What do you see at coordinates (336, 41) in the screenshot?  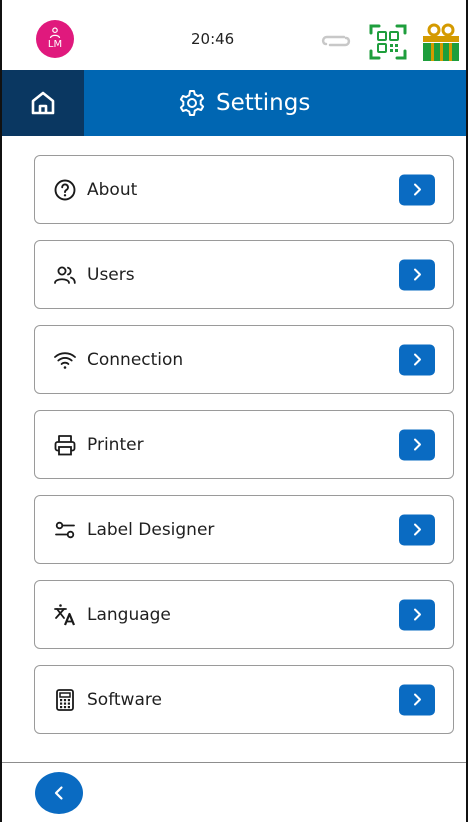 I see `sync-icon` at bounding box center [336, 41].